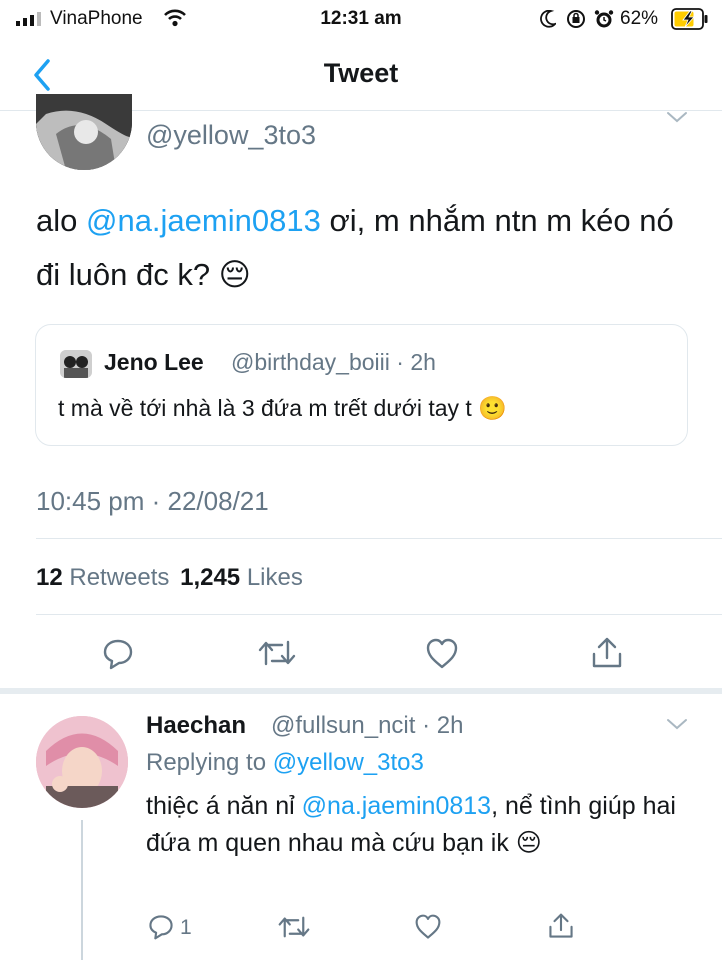 The width and height of the screenshot is (722, 960). Describe the element at coordinates (607, 653) in the screenshot. I see `share-icon` at that location.